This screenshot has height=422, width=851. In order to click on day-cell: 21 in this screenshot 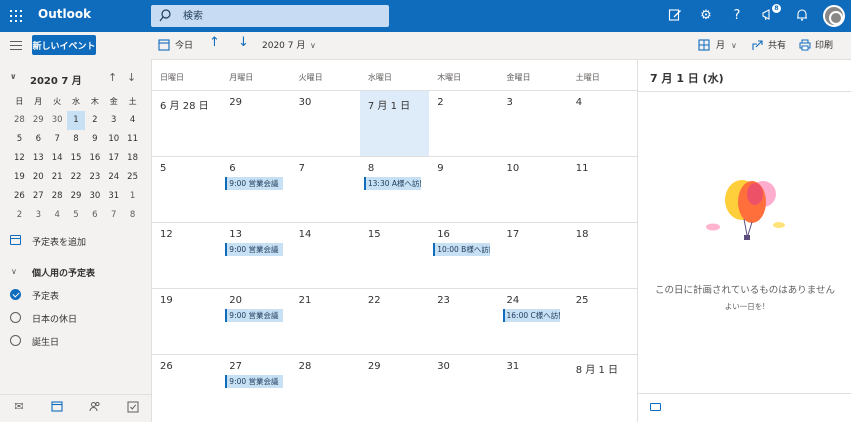, I will do `click(325, 322)`.